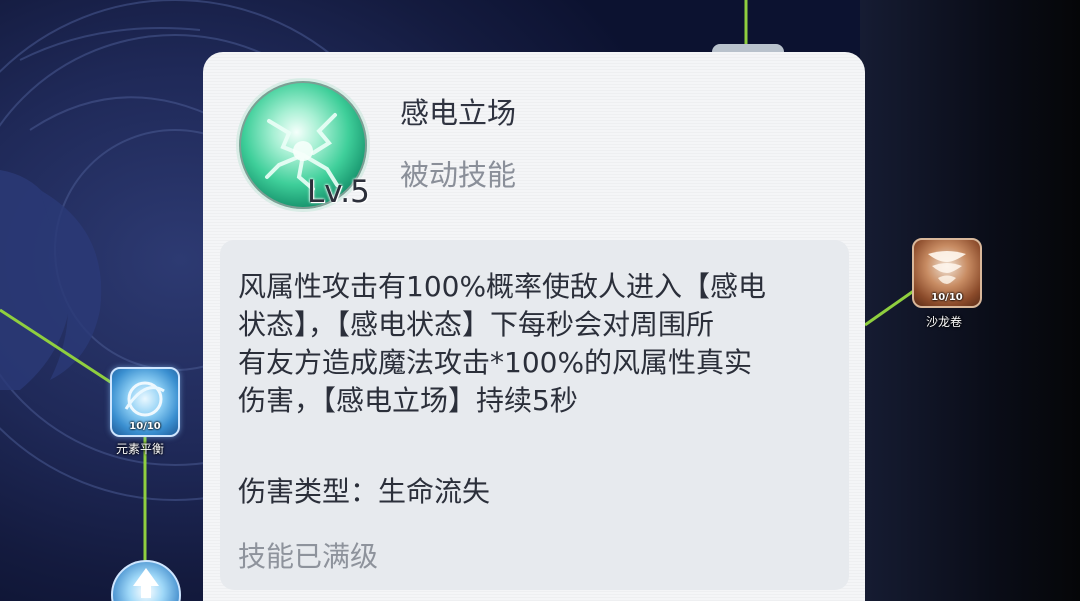 This screenshot has height=601, width=1080. Describe the element at coordinates (890, 307) in the screenshot. I see `tree-link-line` at that location.